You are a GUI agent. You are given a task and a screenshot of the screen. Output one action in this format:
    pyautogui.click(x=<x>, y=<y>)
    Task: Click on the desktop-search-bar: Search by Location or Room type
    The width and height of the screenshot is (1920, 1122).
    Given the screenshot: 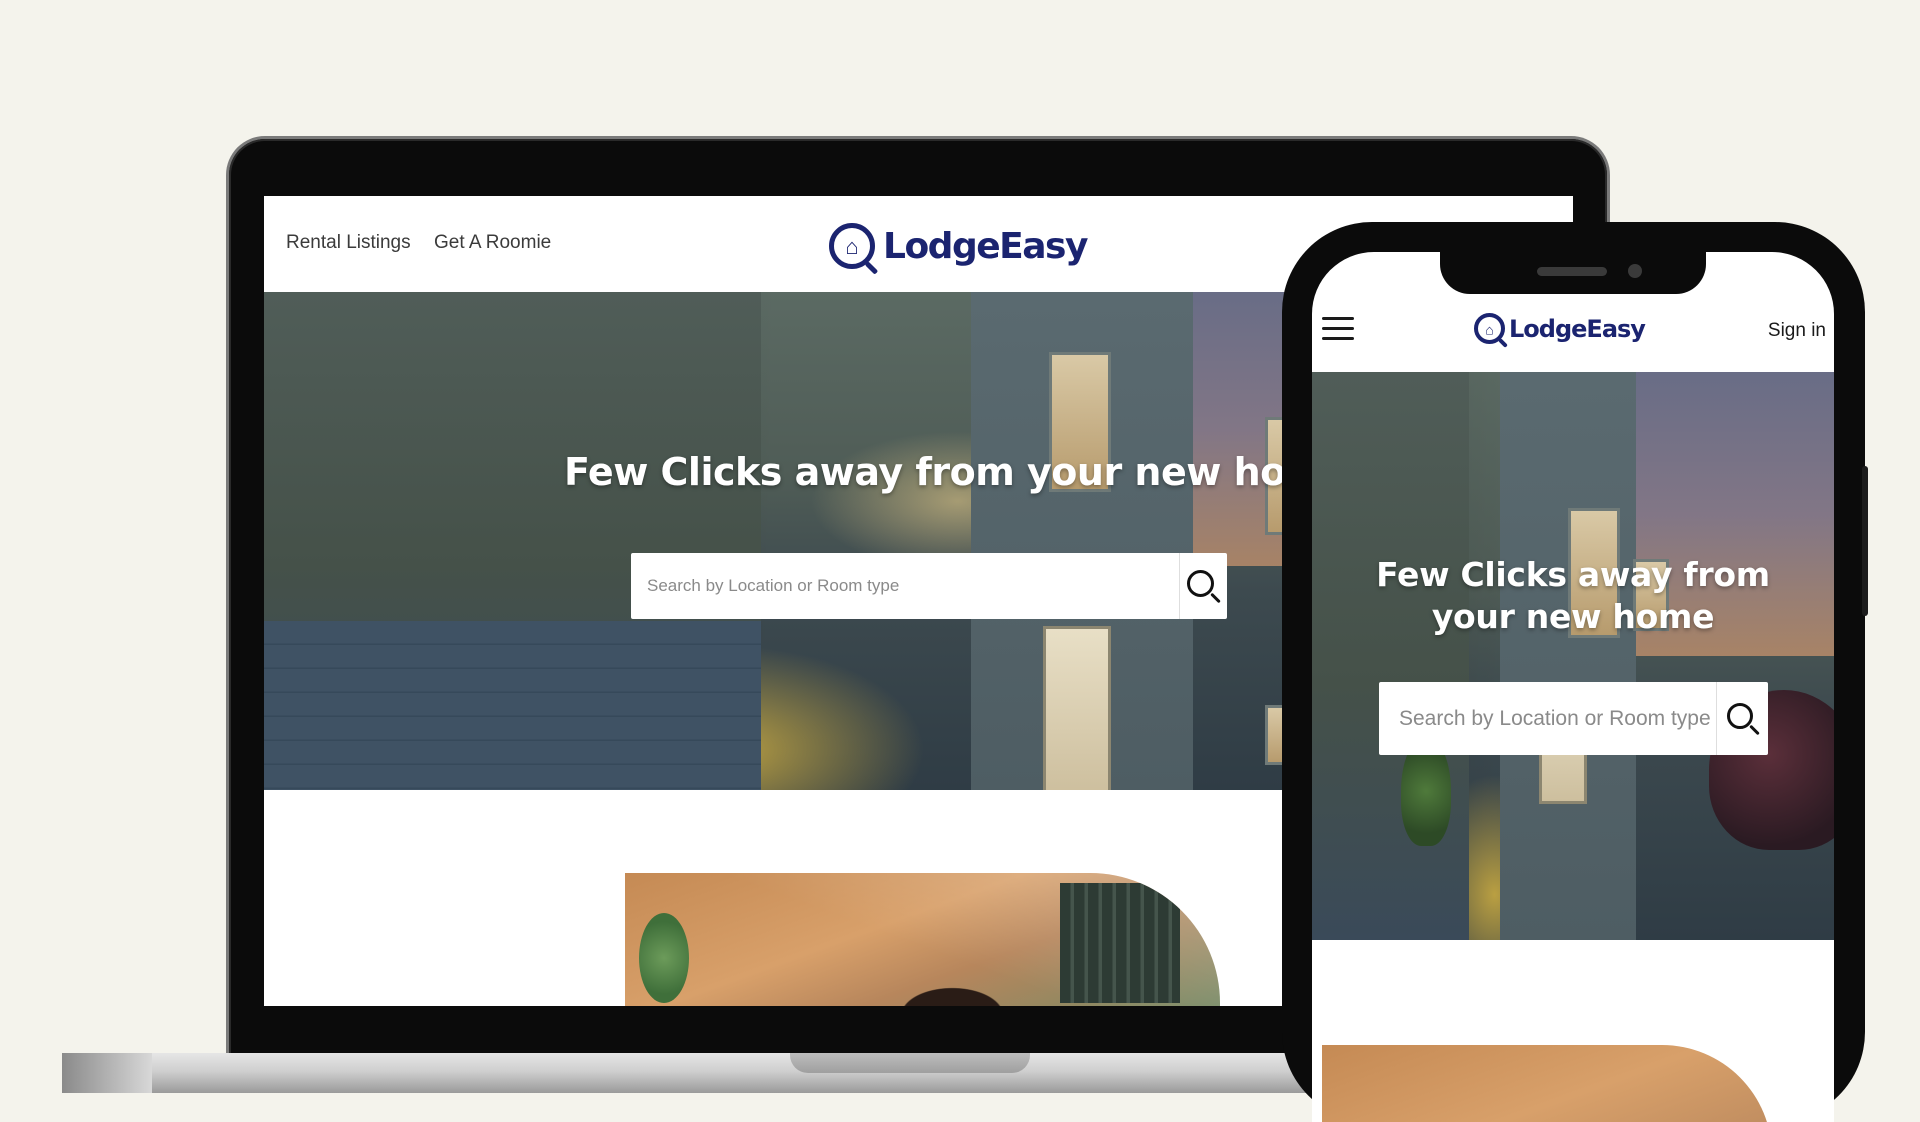 What is the action you would take?
    pyautogui.click(x=929, y=586)
    